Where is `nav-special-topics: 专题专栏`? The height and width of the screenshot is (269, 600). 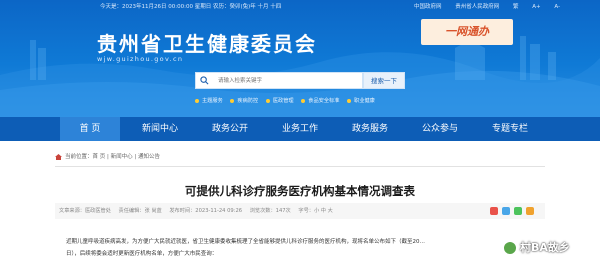 nav-special-topics: 专题专栏 is located at coordinates (510, 129).